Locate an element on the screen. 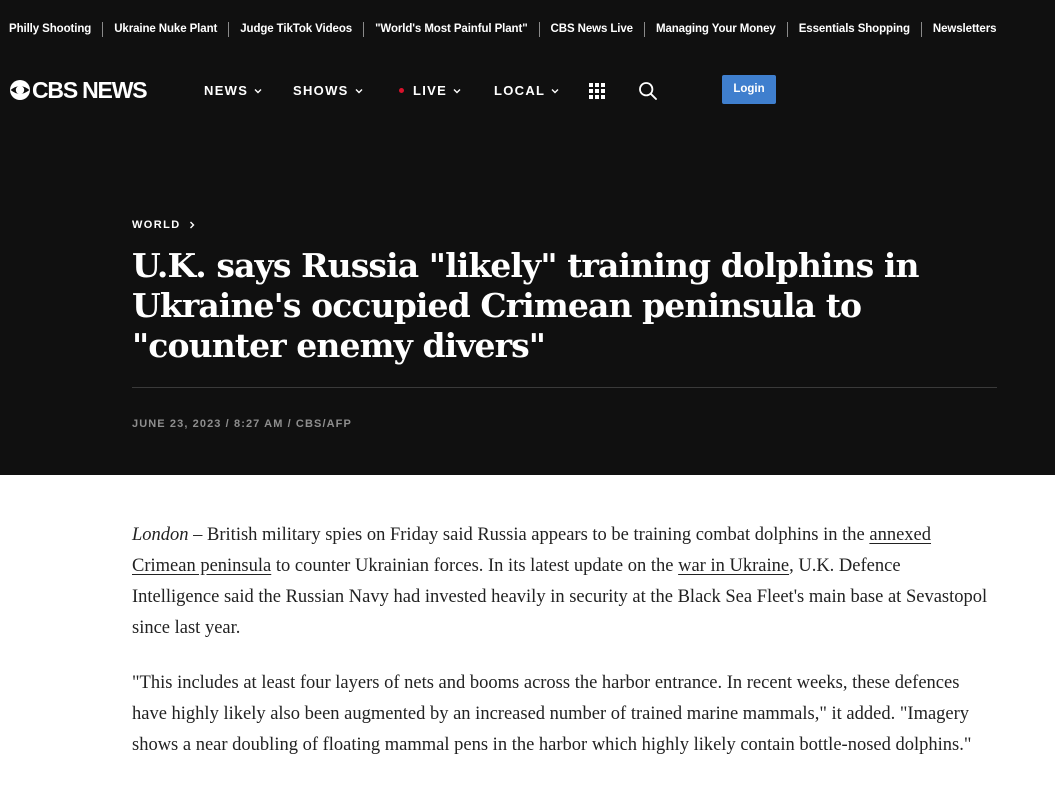  login-button: Login is located at coordinates (749, 89).